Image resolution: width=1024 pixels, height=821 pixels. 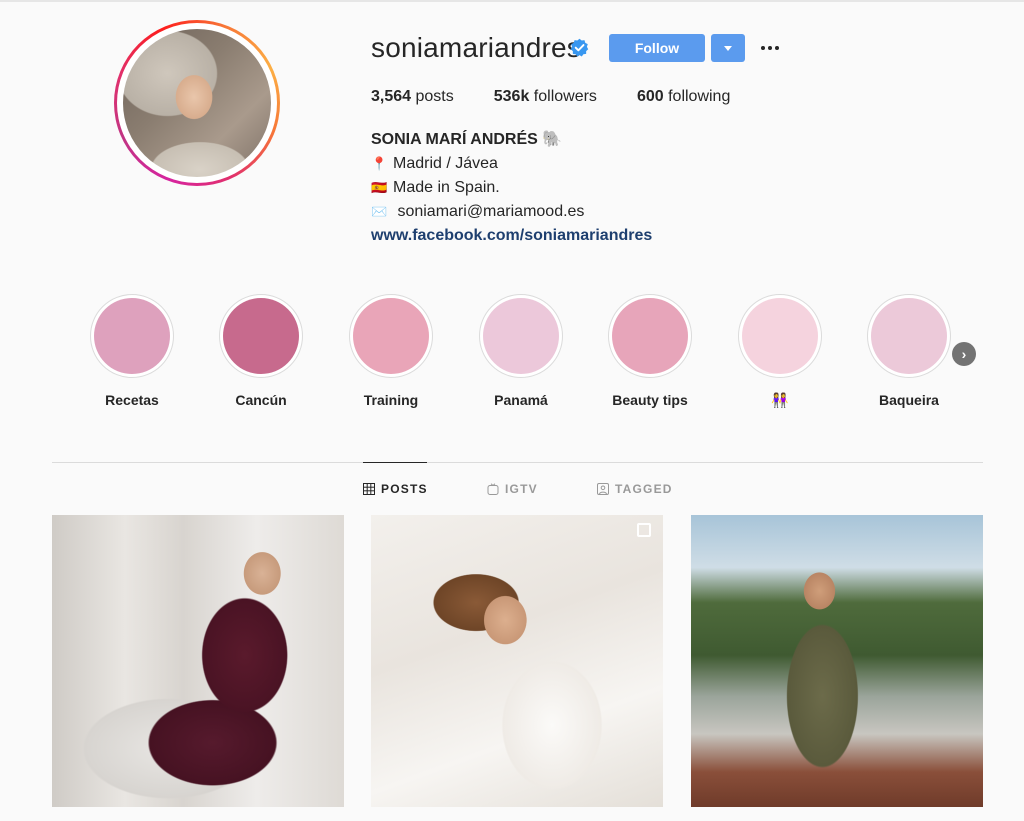 What do you see at coordinates (512, 1) in the screenshot?
I see `top-border` at bounding box center [512, 1].